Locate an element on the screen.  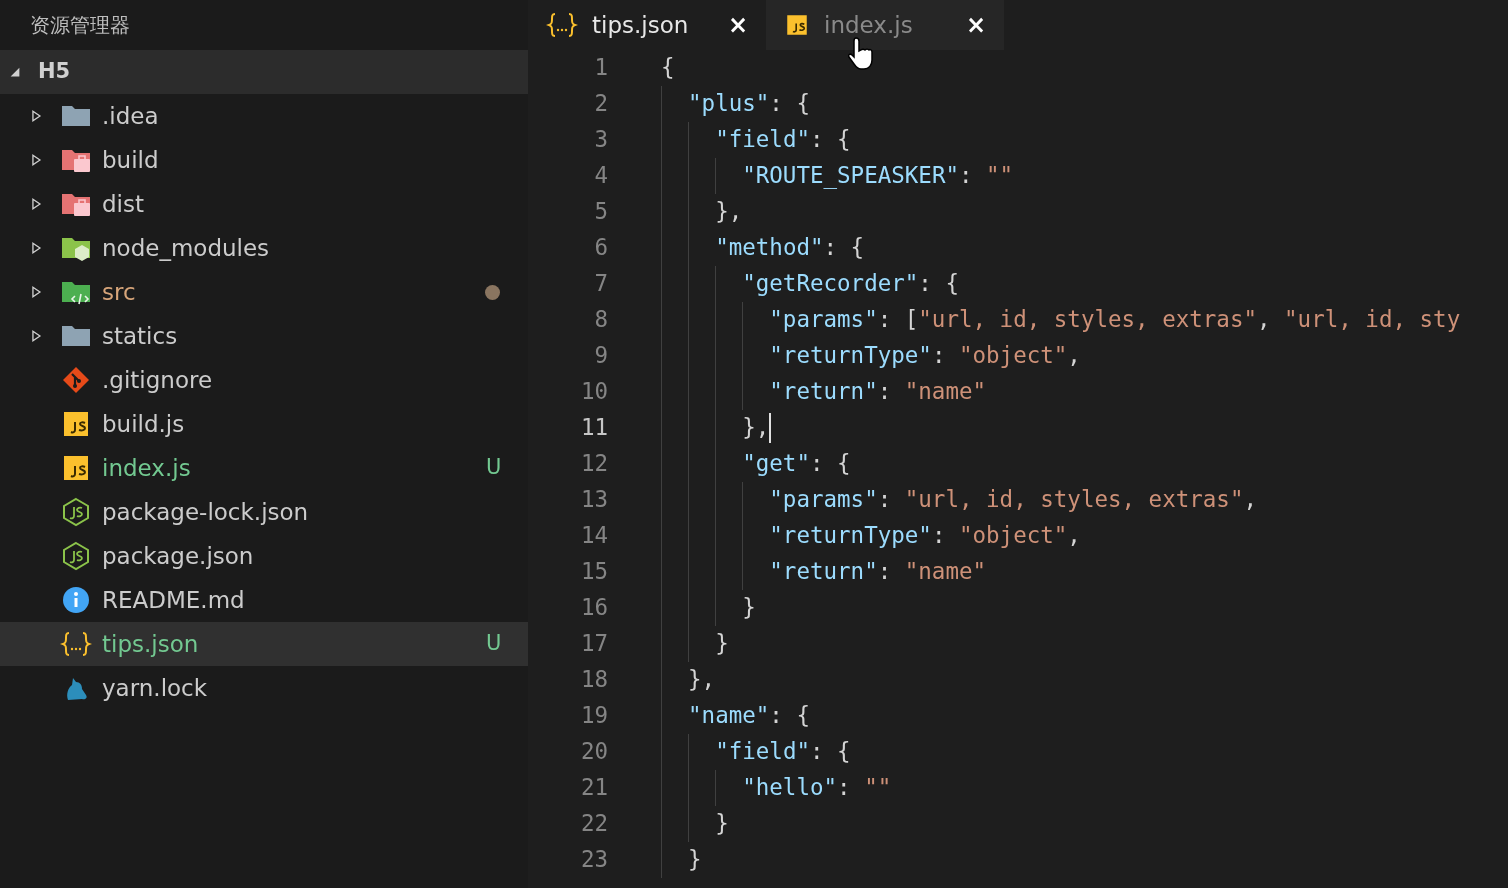
file-row: src is located at coordinates (264, 292).